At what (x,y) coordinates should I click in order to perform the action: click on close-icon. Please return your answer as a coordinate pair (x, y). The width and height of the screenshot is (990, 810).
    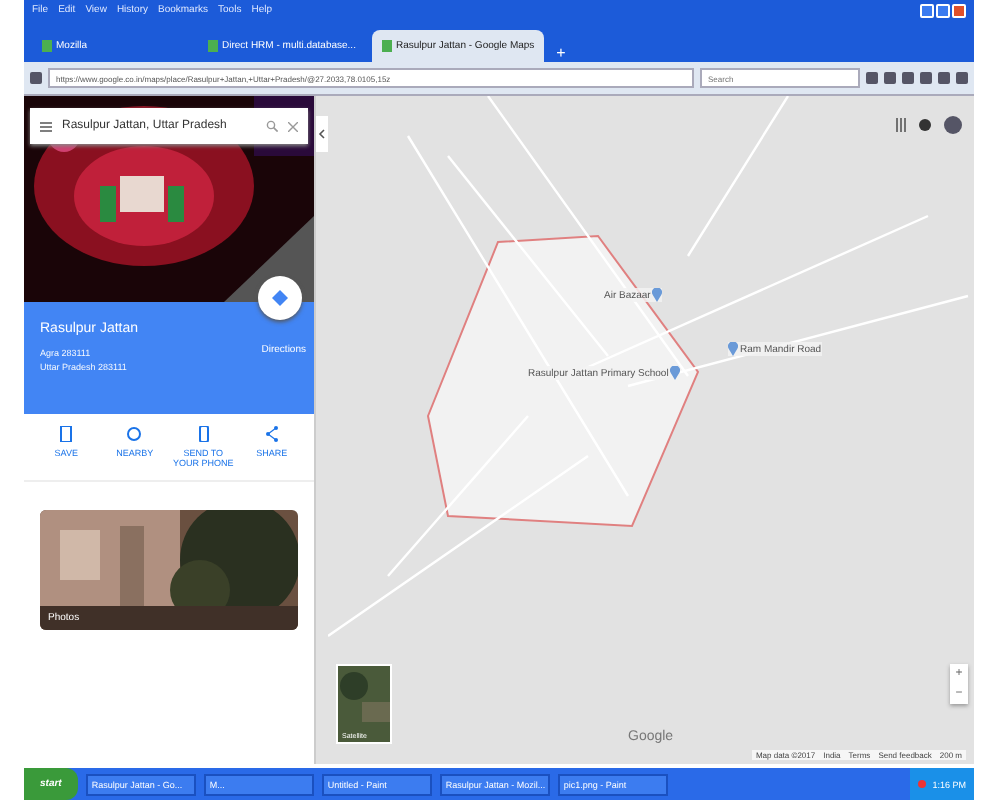
    Looking at the image, I should click on (293, 126).